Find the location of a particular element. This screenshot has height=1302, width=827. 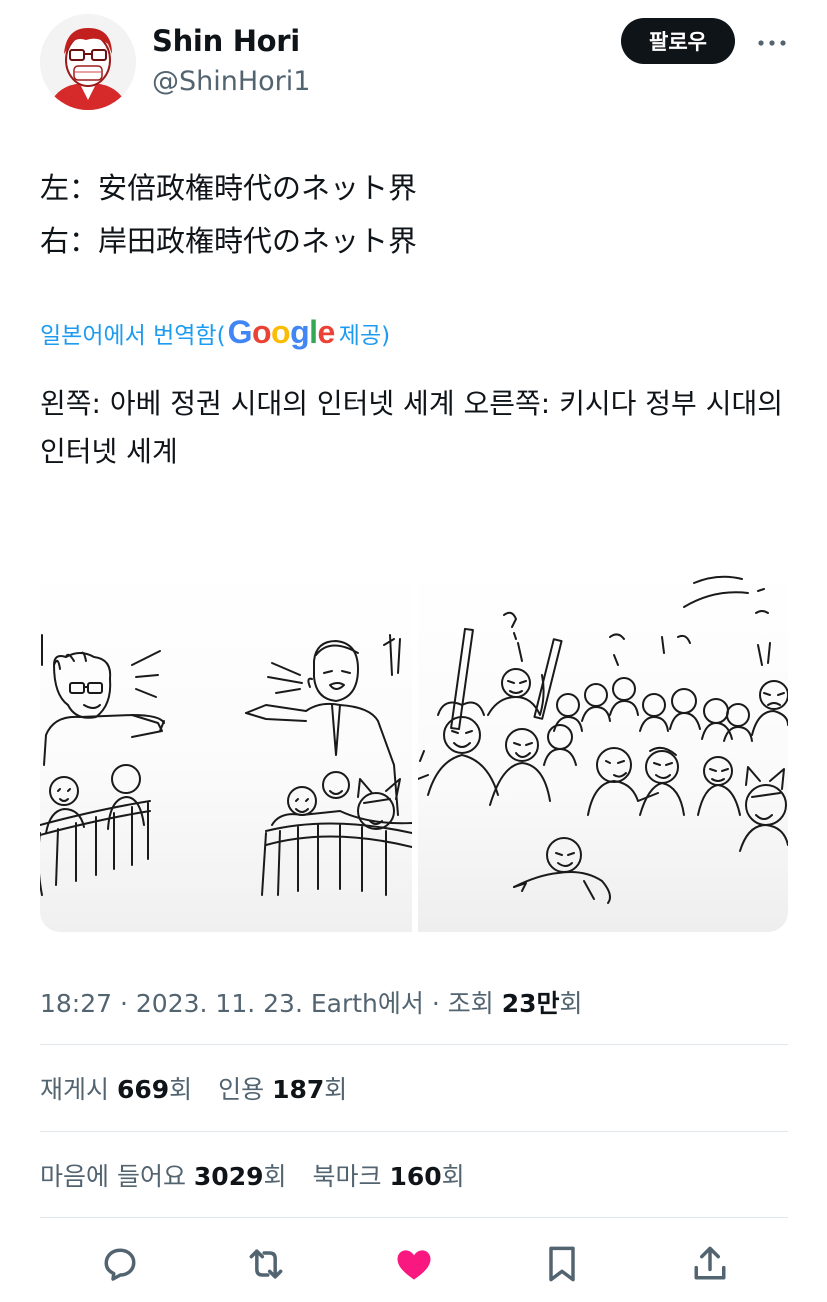

tweet-date: 2023. 11. 23. is located at coordinates (219, 1003).